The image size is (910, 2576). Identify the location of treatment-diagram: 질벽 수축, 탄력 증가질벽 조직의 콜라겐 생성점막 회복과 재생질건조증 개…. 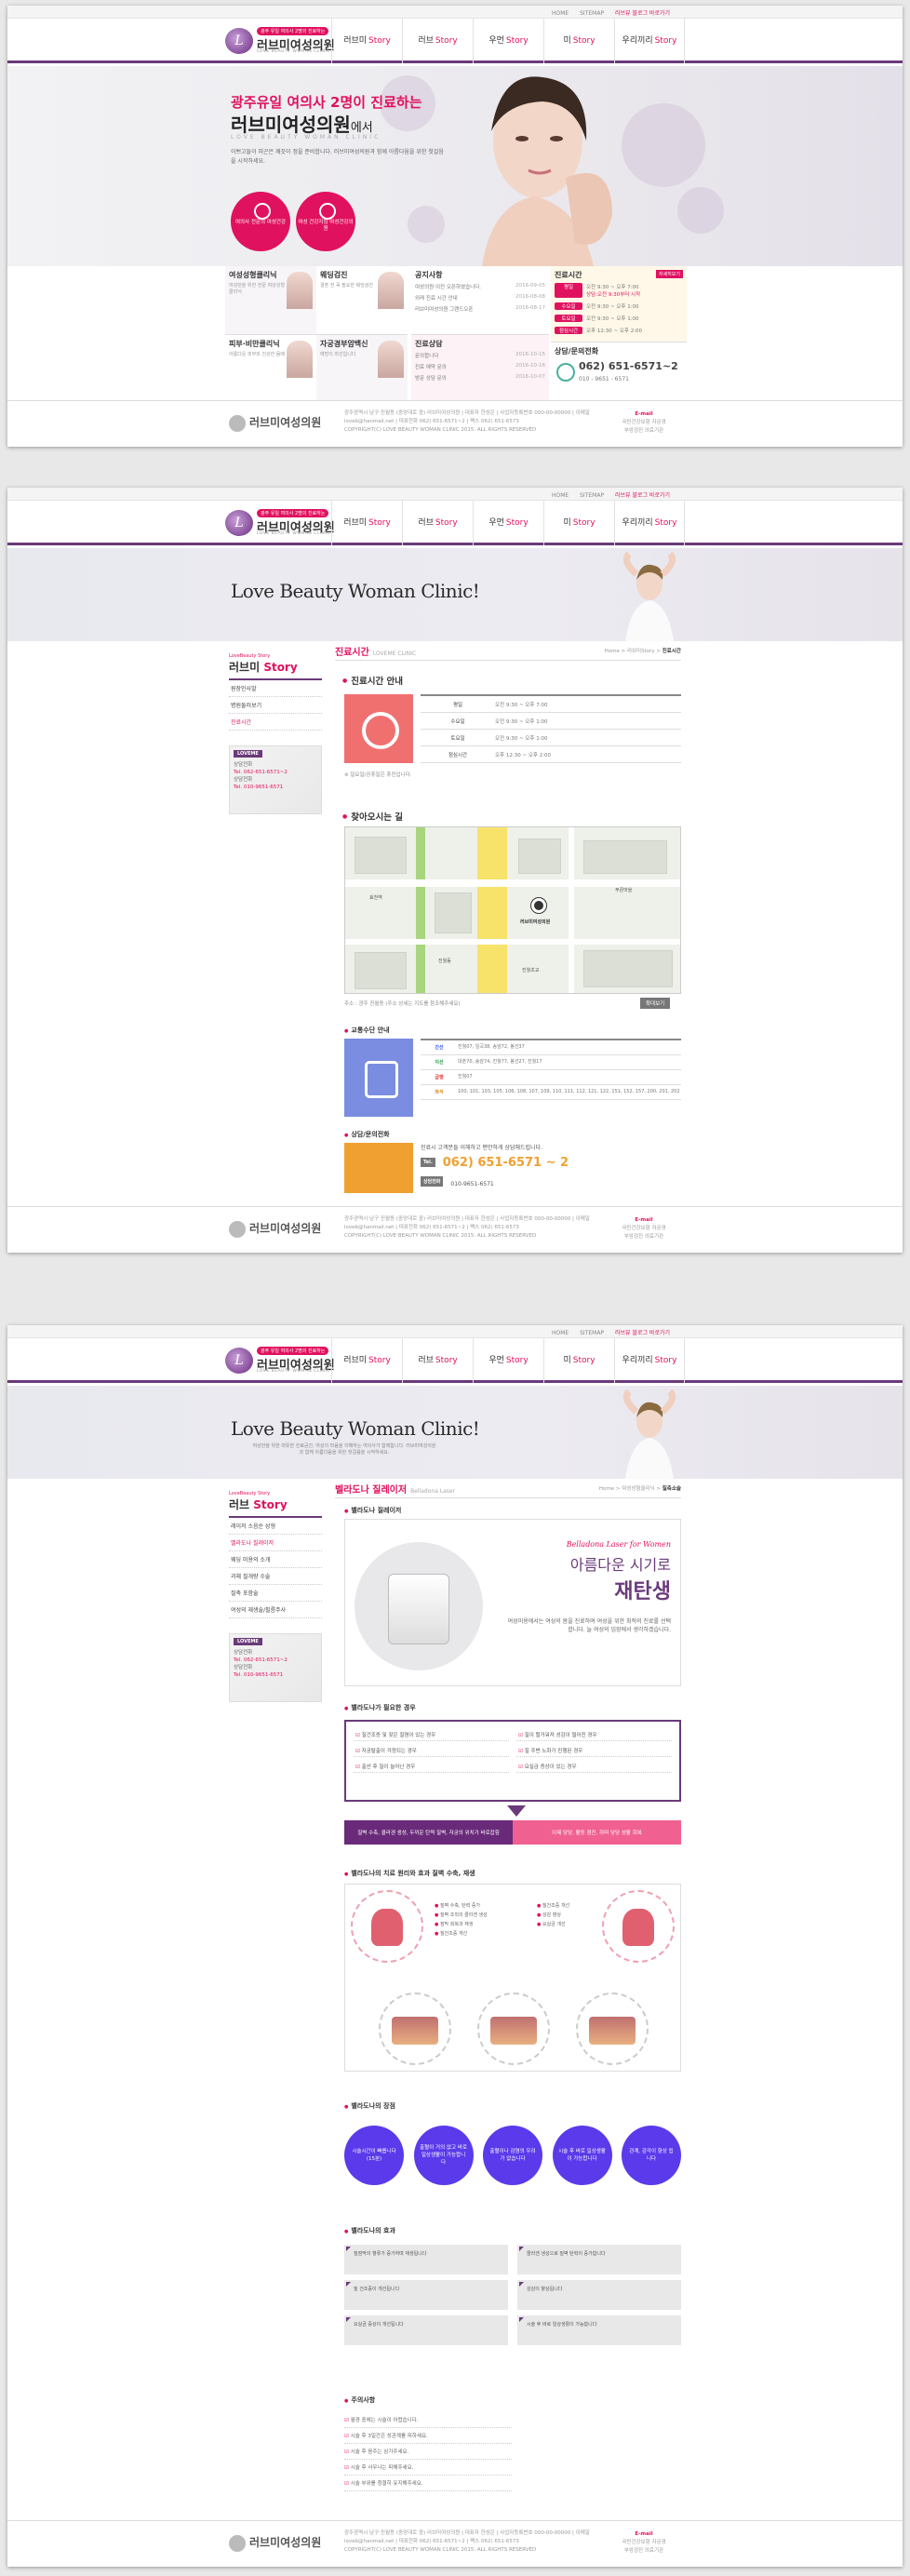
(512, 1978).